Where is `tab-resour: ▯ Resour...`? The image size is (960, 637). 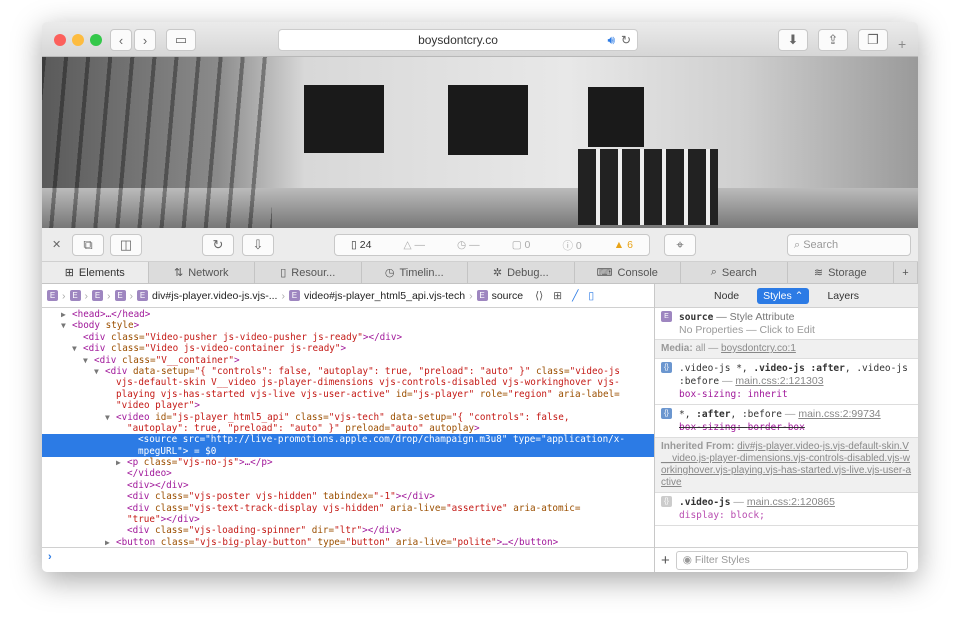
tab-resour: ▯ Resour... is located at coordinates (308, 272).